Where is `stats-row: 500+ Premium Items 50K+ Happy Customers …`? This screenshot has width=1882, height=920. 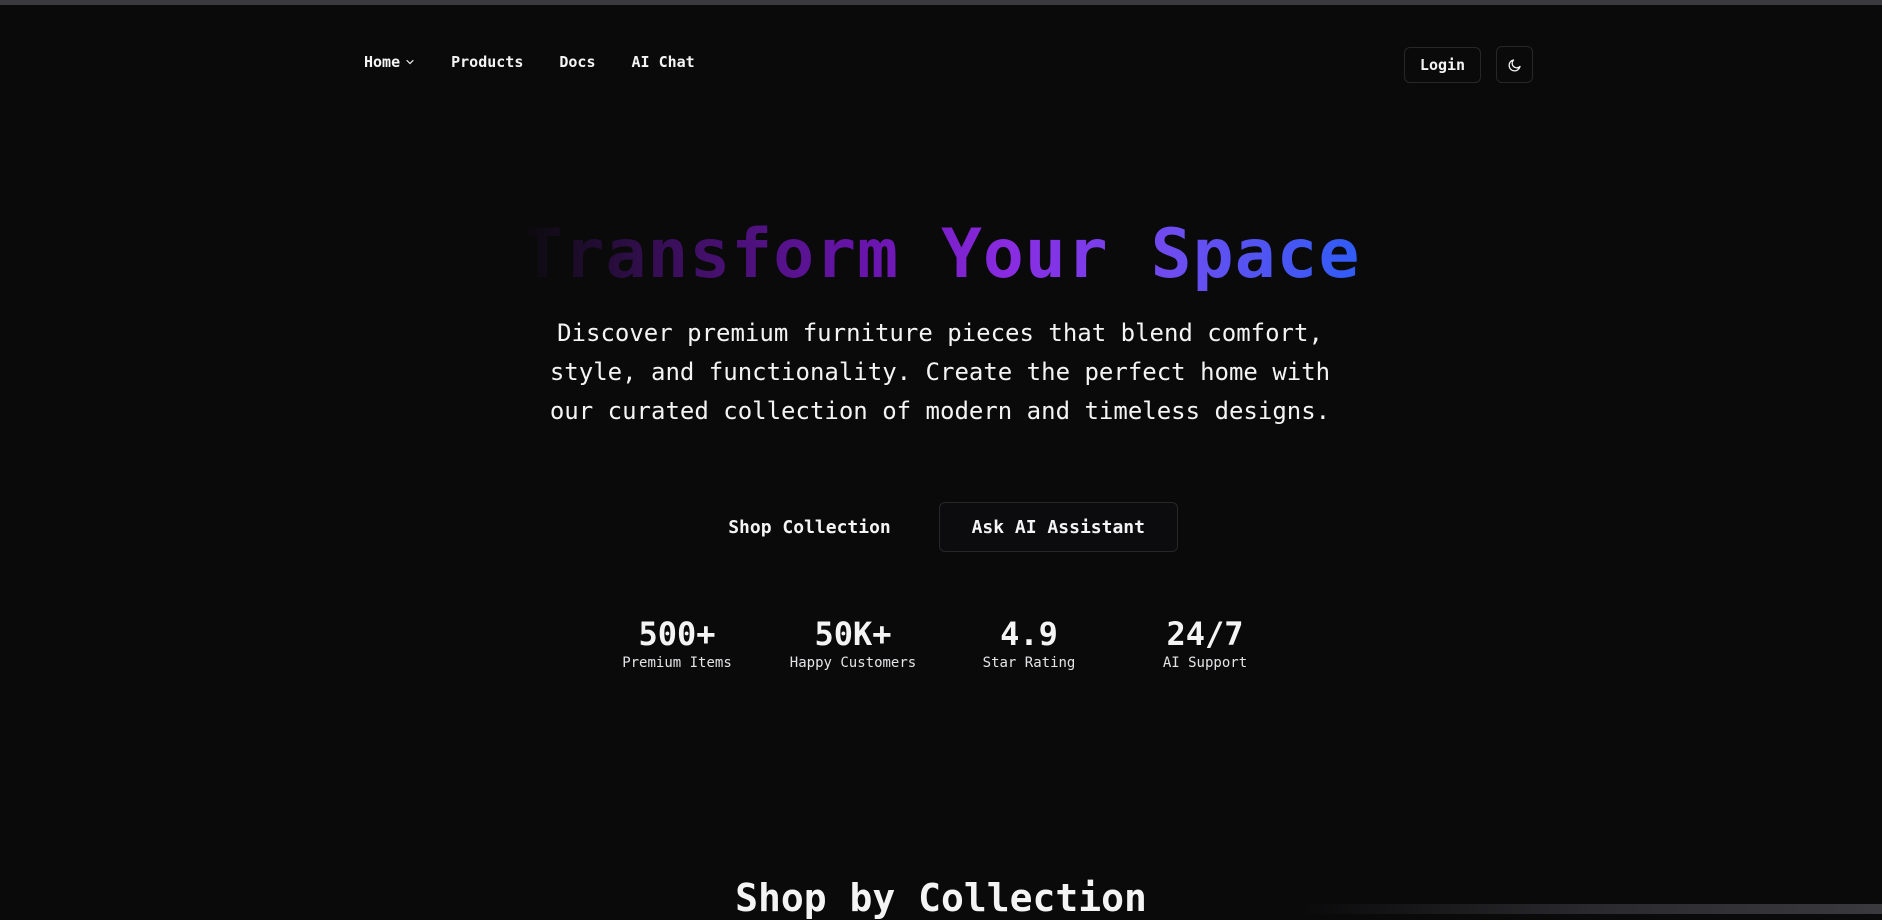 stats-row: 500+ Premium Items 50K+ Happy Customers … is located at coordinates (941, 643).